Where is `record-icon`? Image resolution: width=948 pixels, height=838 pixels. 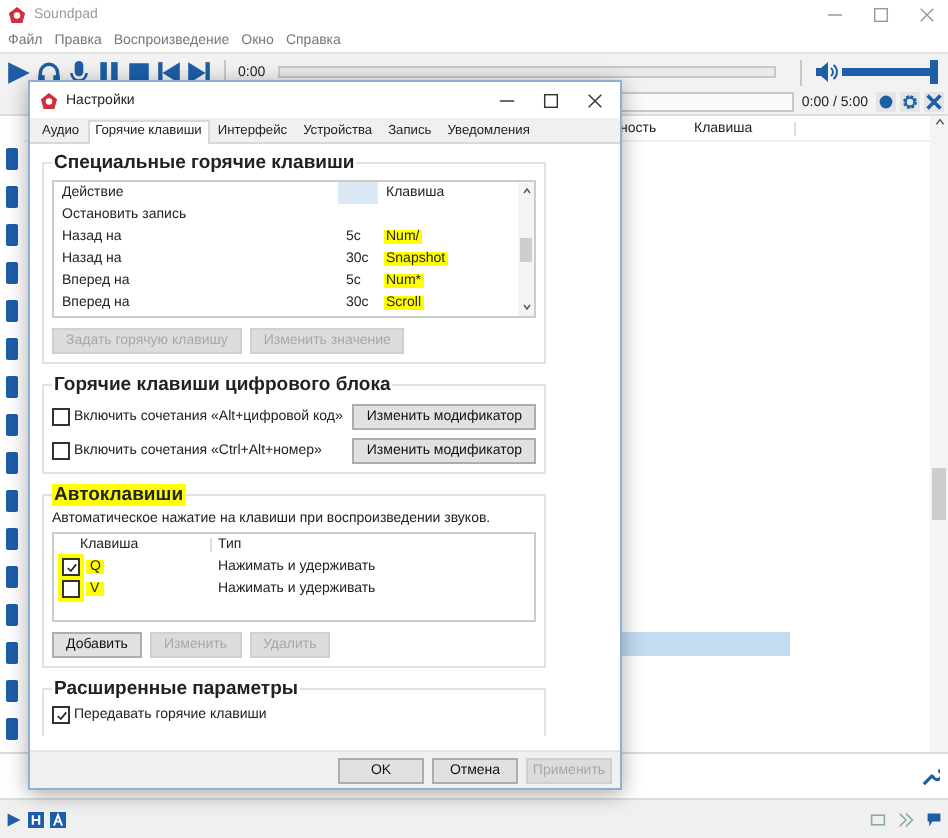
record-icon is located at coordinates (886, 102).